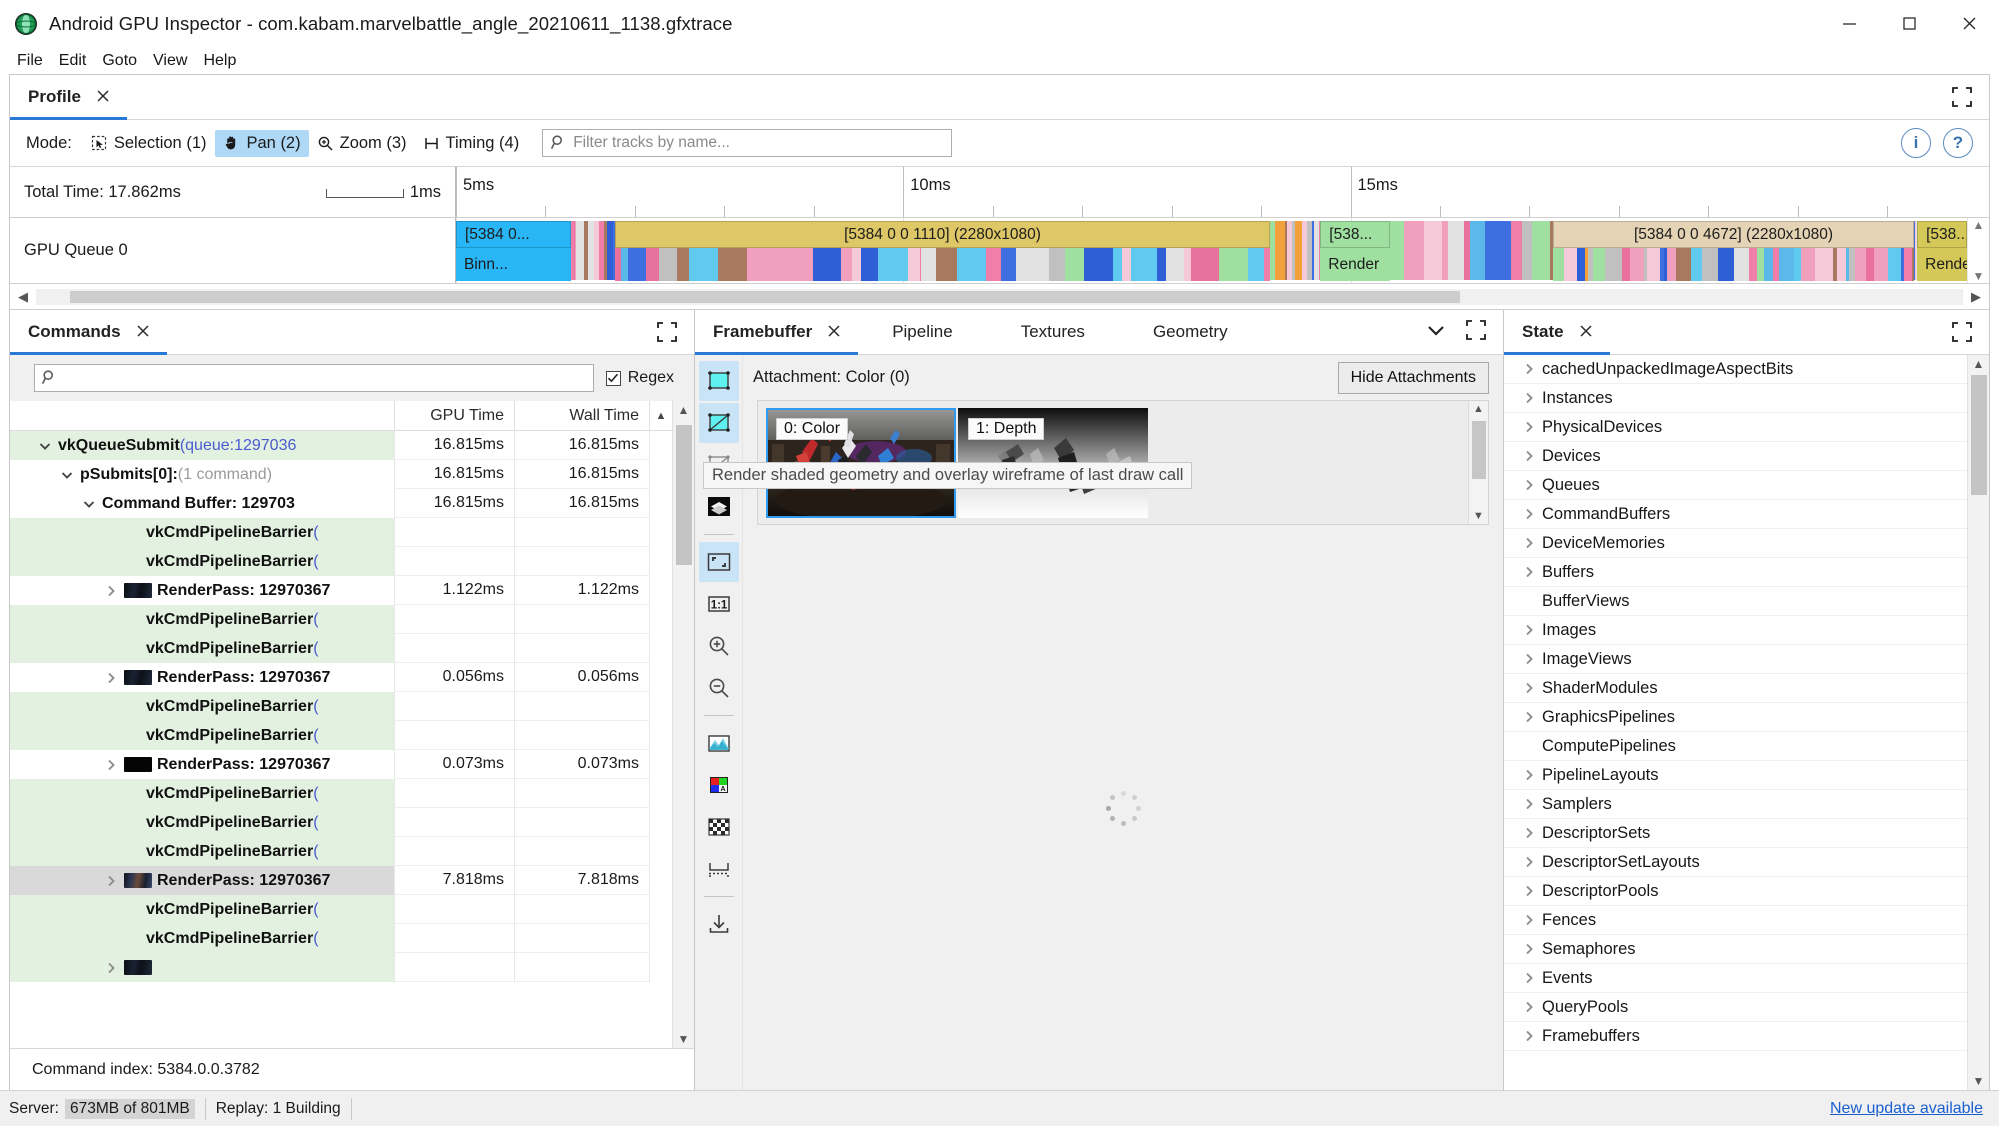 The width and height of the screenshot is (1999, 1126). What do you see at coordinates (341, 474) in the screenshot?
I see `table-row: pSubmits[0]: (1 command) 16.815ms 16.815ms` at bounding box center [341, 474].